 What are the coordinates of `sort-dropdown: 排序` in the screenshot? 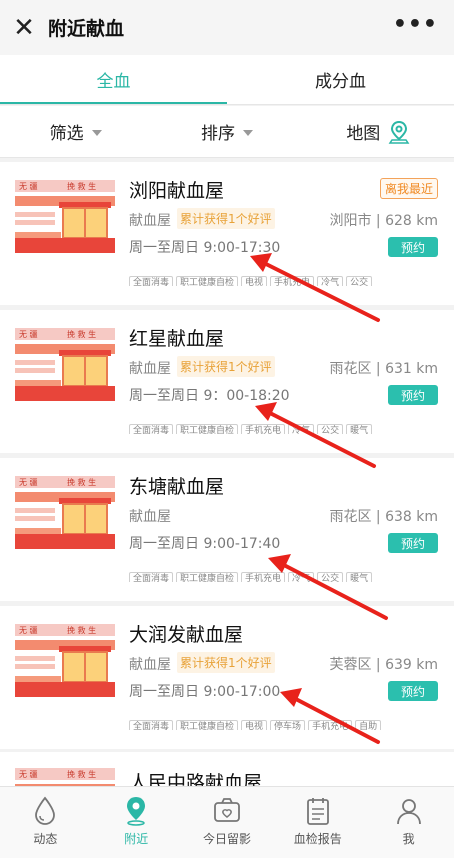 It's located at (226, 131).